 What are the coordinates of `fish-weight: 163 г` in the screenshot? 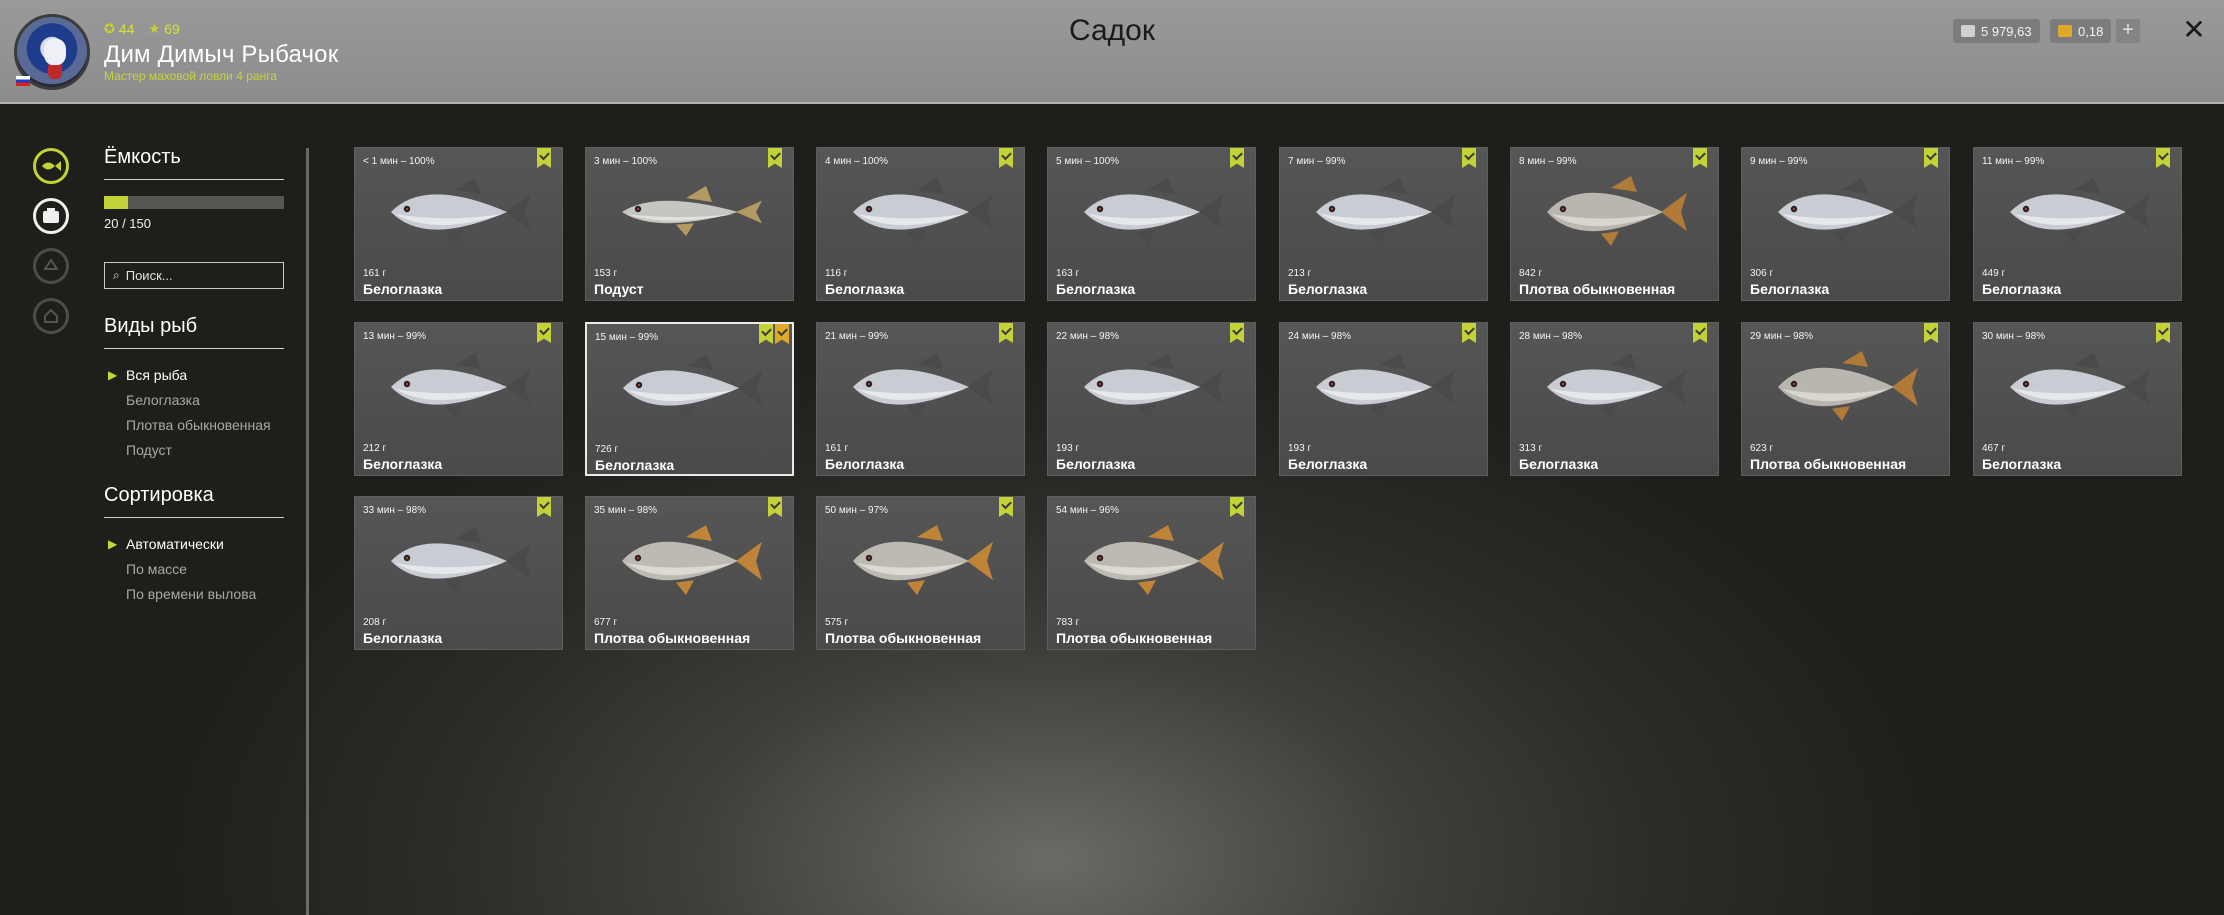 It's located at (1068, 273).